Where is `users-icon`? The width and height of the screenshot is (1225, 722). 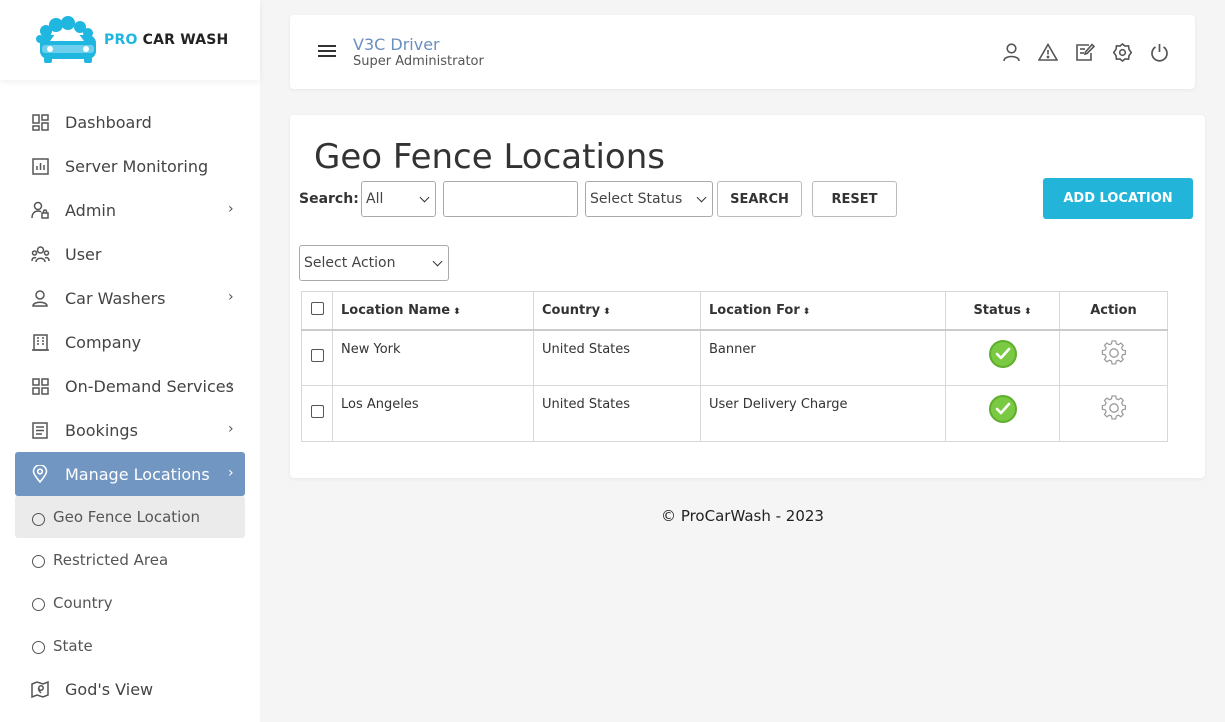 users-icon is located at coordinates (40, 254).